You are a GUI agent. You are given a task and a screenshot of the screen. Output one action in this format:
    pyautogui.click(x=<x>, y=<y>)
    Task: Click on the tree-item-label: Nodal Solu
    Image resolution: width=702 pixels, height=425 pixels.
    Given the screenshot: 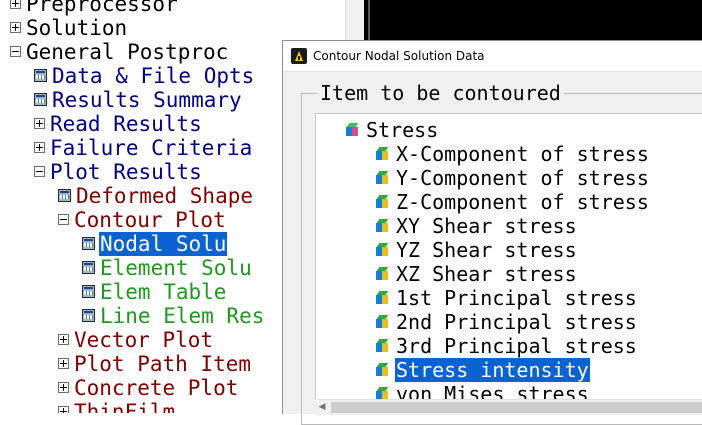 What is the action you would take?
    pyautogui.click(x=163, y=244)
    